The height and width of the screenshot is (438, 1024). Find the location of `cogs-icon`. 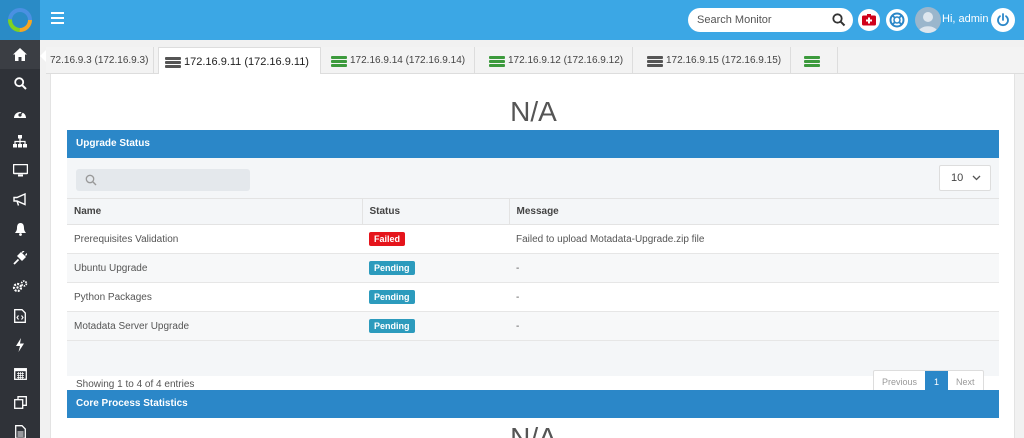

cogs-icon is located at coordinates (20, 286).